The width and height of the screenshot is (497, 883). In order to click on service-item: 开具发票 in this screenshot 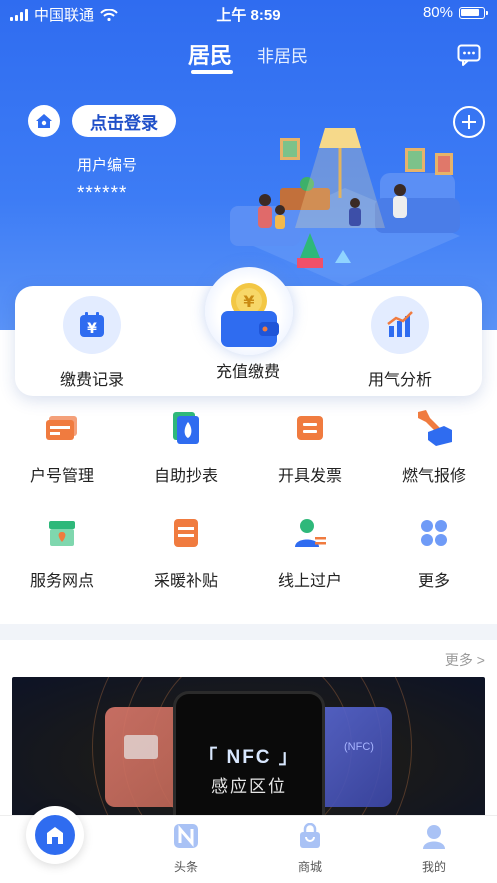, I will do `click(310, 447)`.